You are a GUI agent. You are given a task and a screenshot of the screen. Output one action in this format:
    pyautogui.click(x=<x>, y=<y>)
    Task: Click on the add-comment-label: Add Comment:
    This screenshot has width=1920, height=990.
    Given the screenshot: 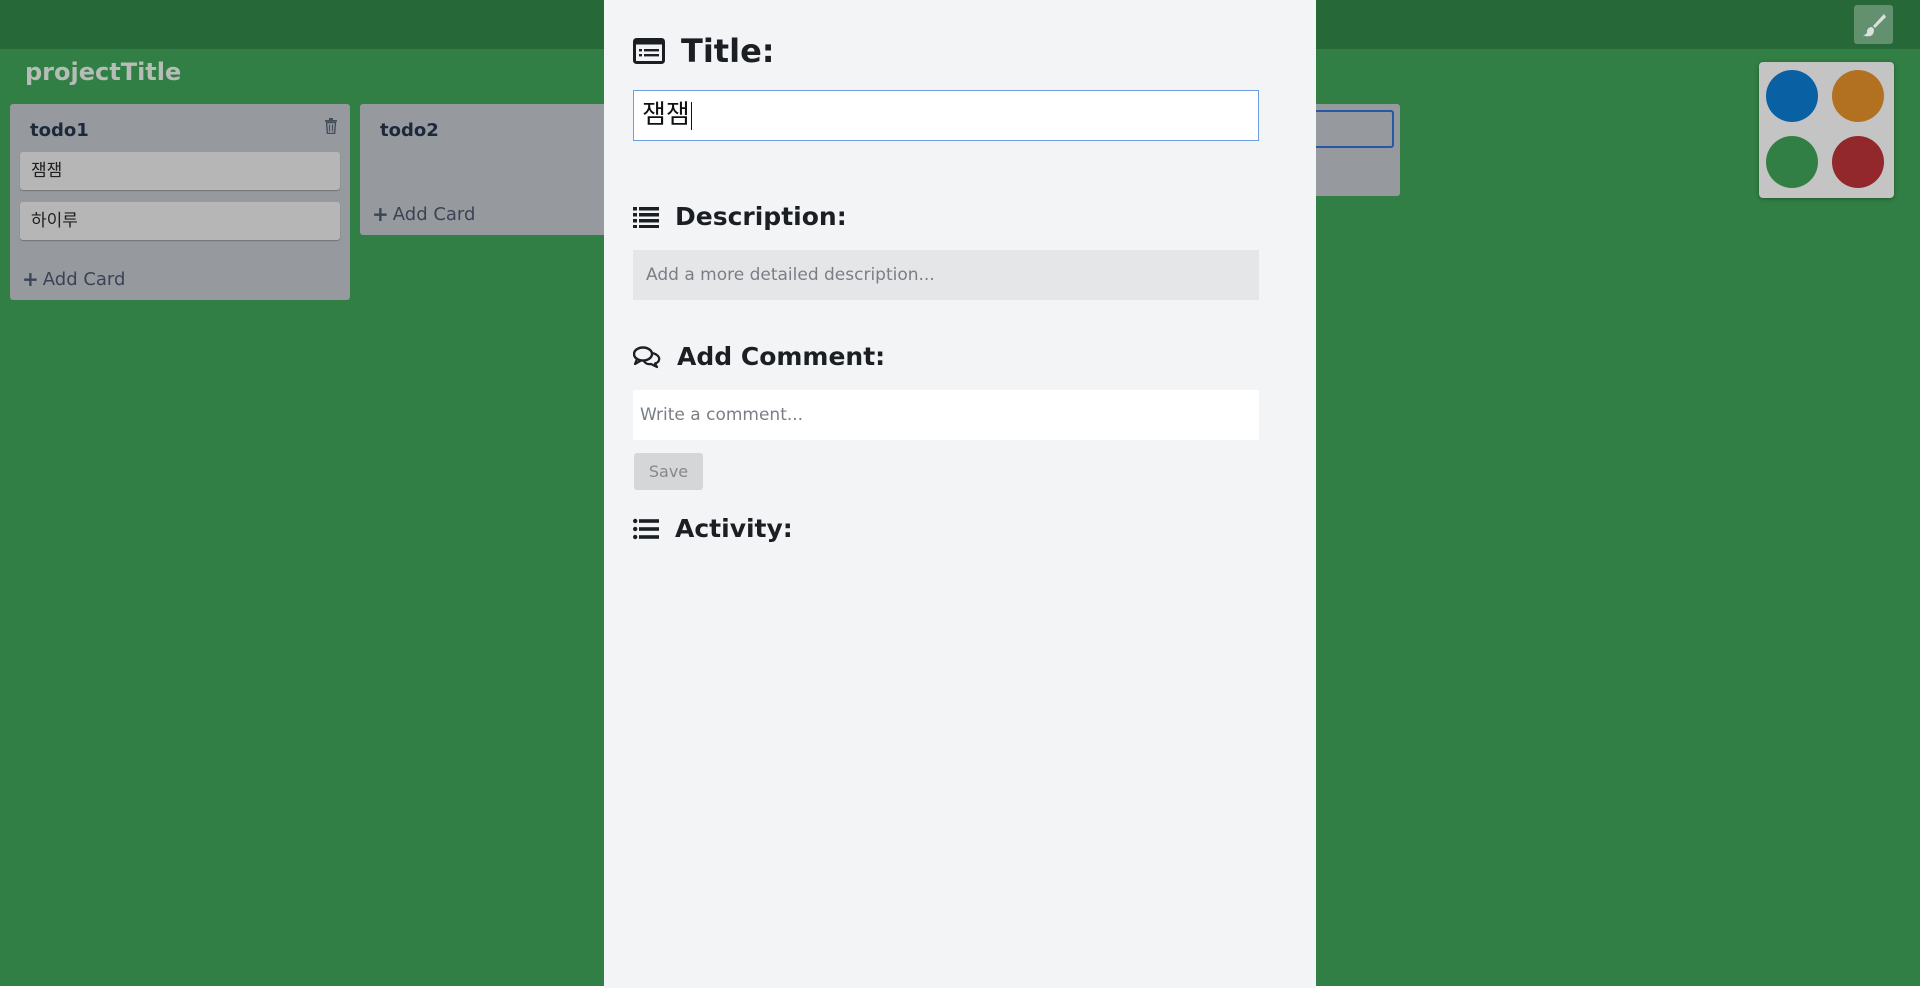 What is the action you would take?
    pyautogui.click(x=781, y=356)
    